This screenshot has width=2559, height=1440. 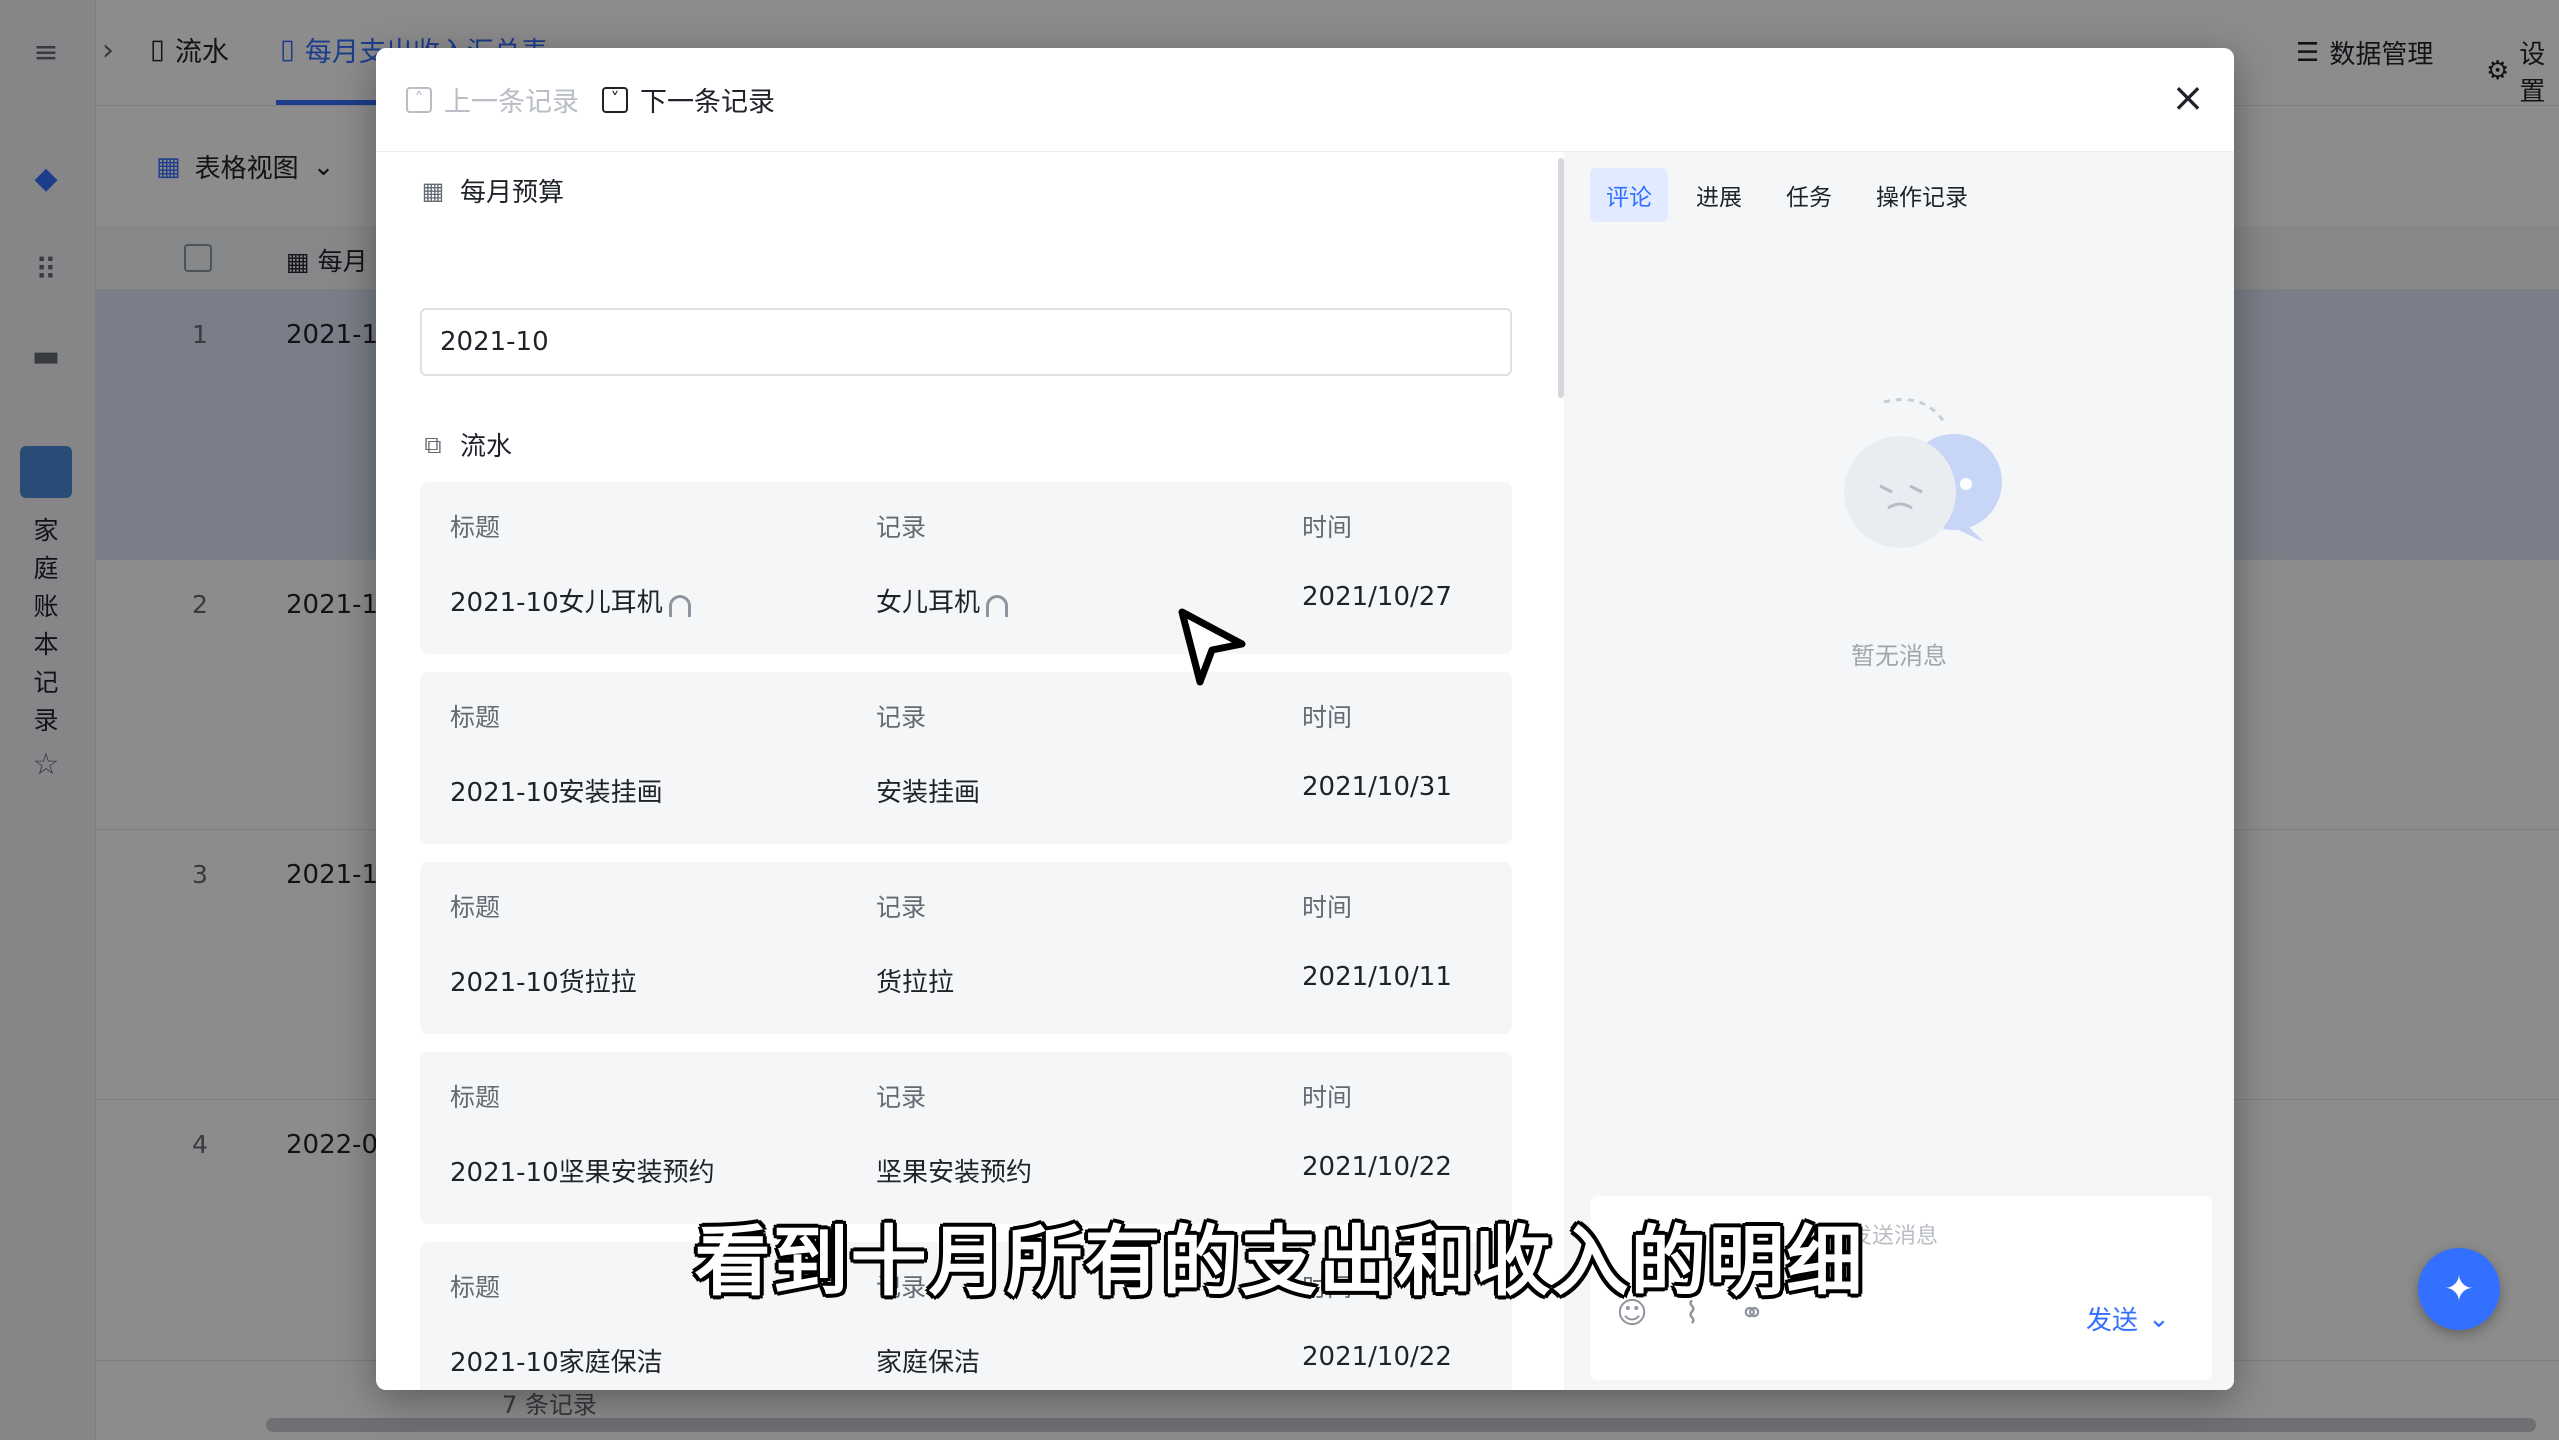 I want to click on tab-comments: 评论, so click(x=1629, y=195).